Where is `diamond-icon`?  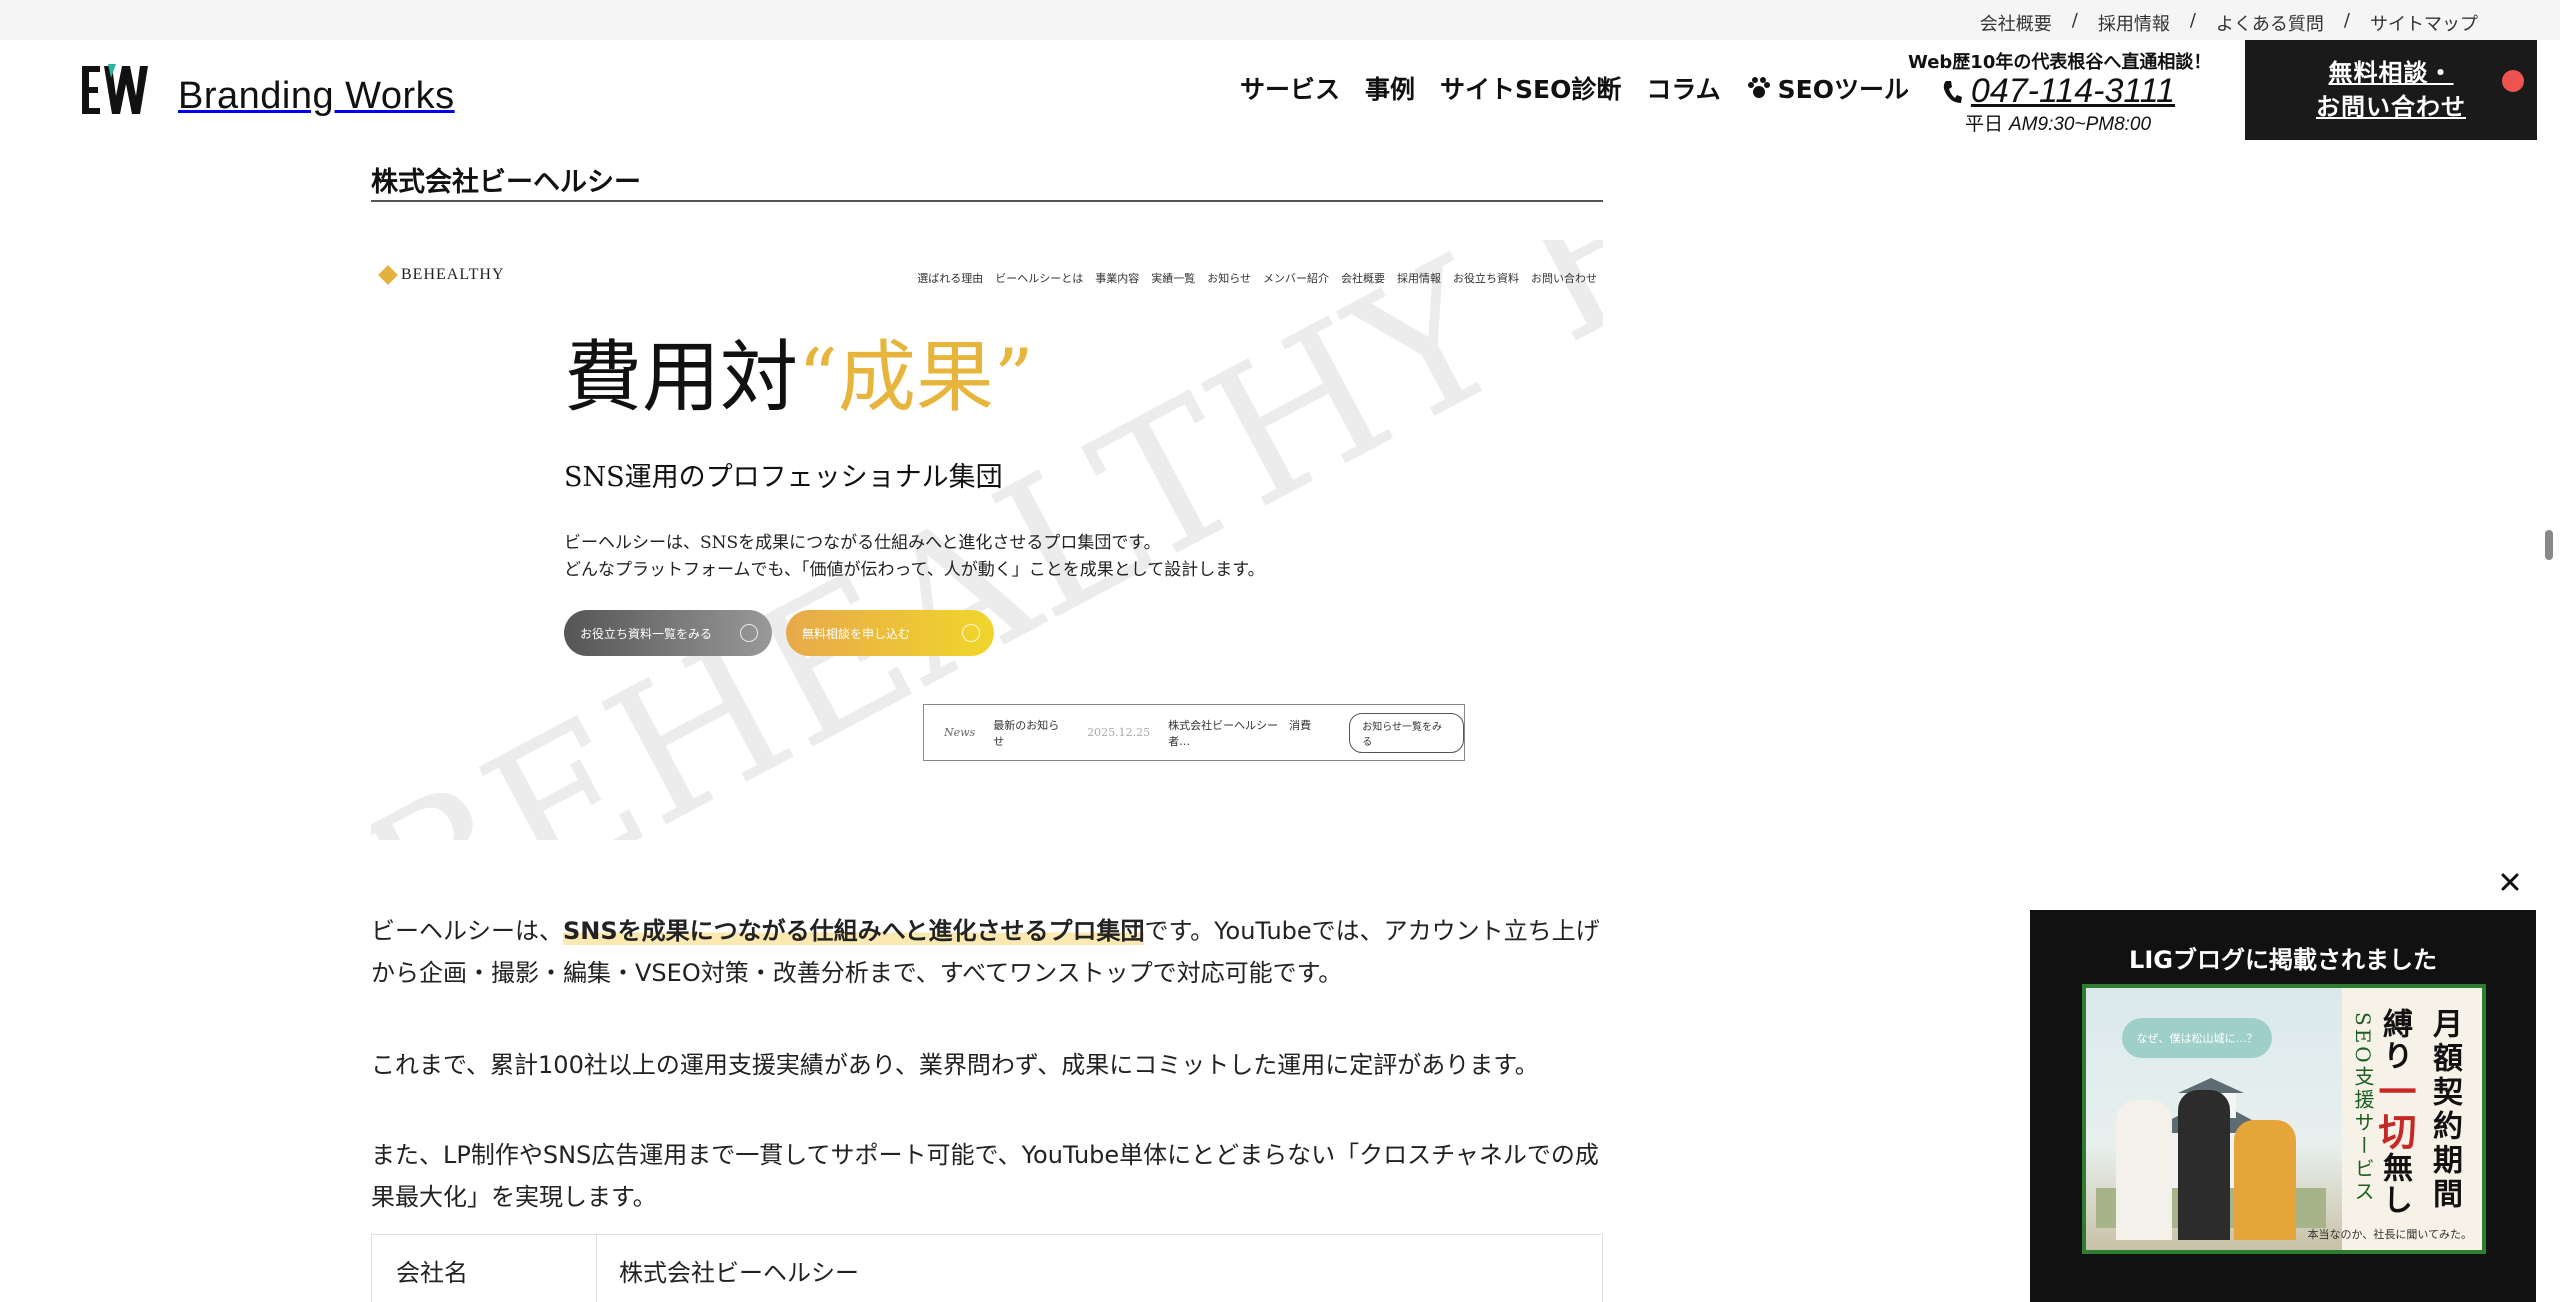
diamond-icon is located at coordinates (388, 275).